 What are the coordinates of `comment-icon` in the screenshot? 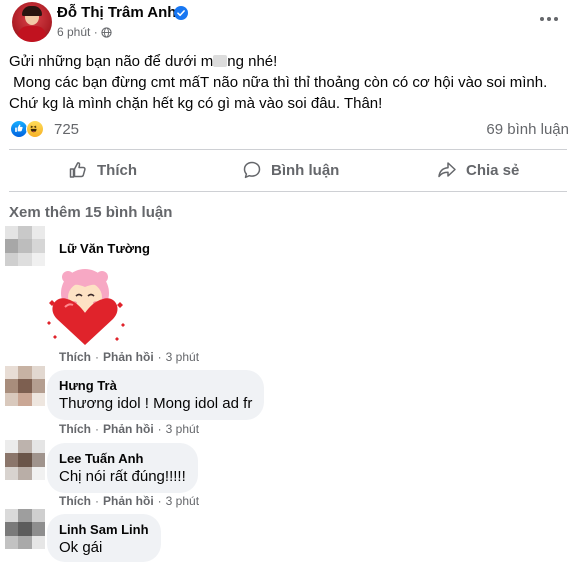 It's located at (252, 170).